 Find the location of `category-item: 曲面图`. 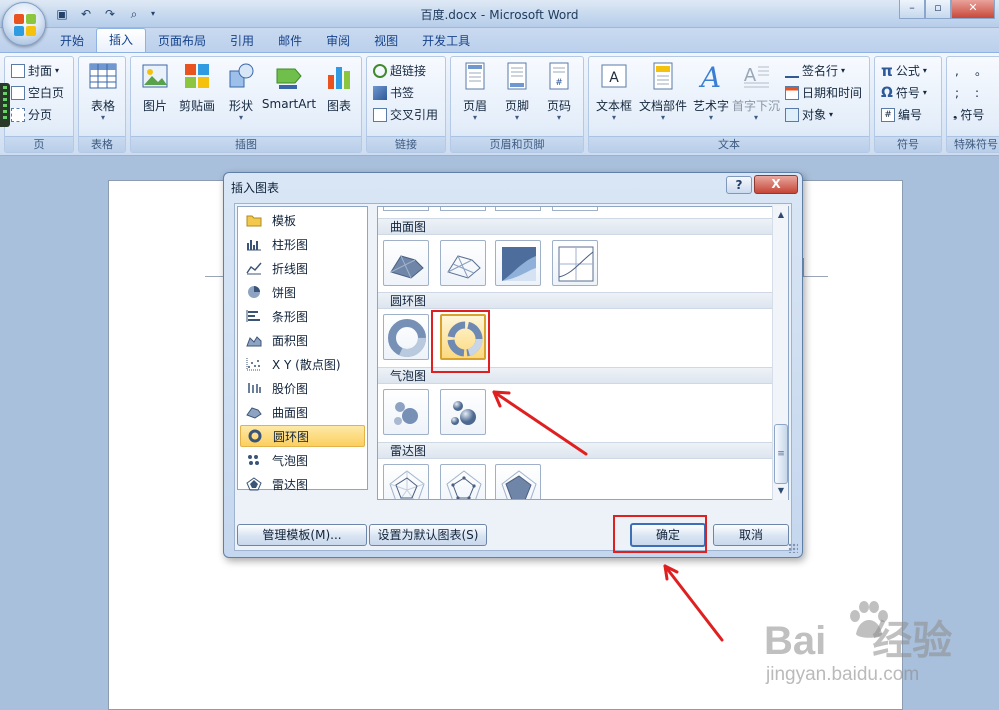

category-item: 曲面图 is located at coordinates (302, 412).